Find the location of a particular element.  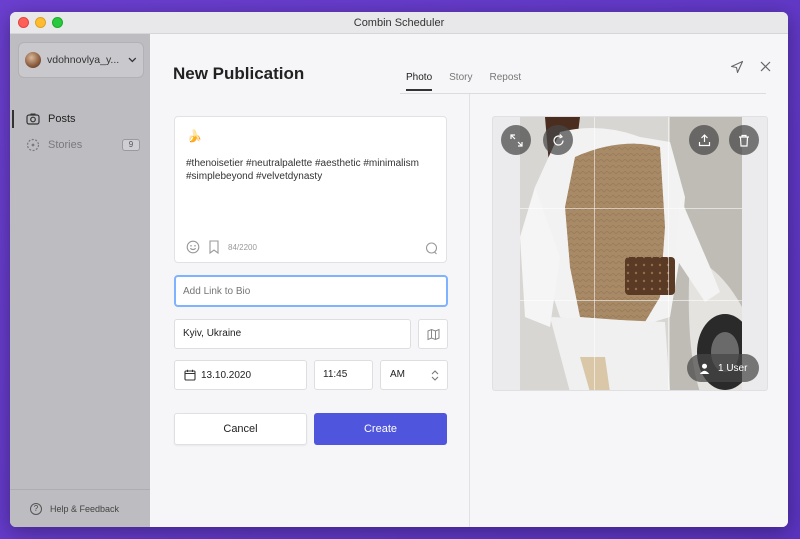

window-controls is located at coordinates (40, 22).